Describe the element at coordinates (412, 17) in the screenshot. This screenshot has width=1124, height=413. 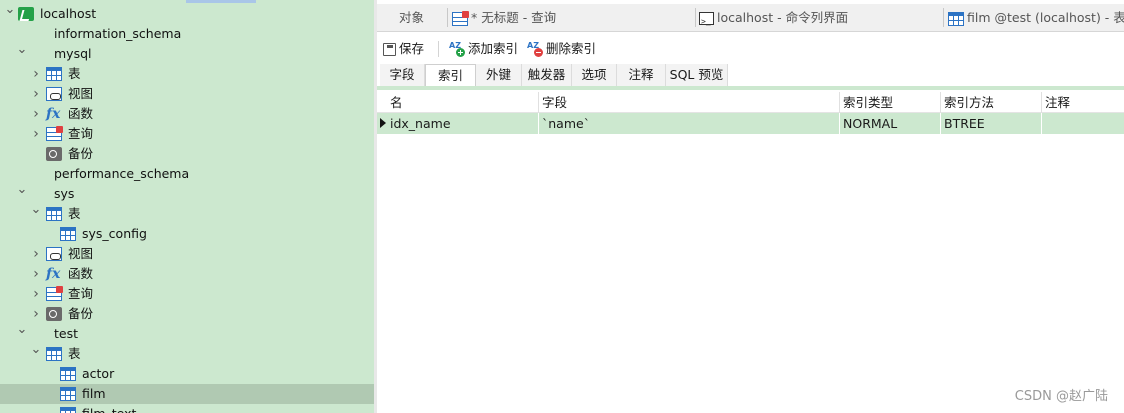
I see `tab-objects-label: 对象` at that location.